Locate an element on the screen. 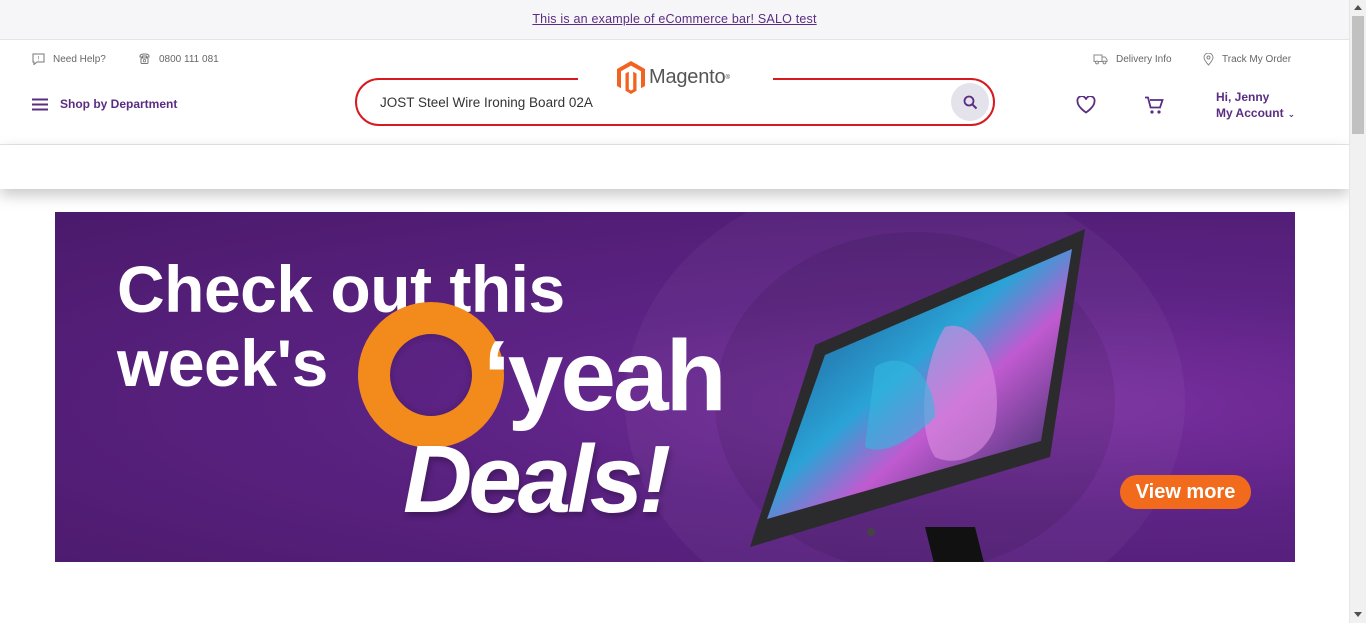 This screenshot has width=1366, height=623. delivery-info-link: Delivery Info is located at coordinates (1132, 59).